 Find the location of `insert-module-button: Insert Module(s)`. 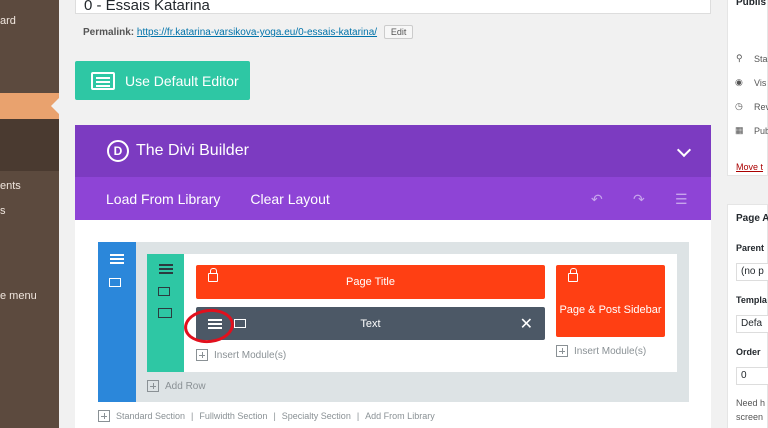

insert-module-button: Insert Module(s) is located at coordinates (241, 355).